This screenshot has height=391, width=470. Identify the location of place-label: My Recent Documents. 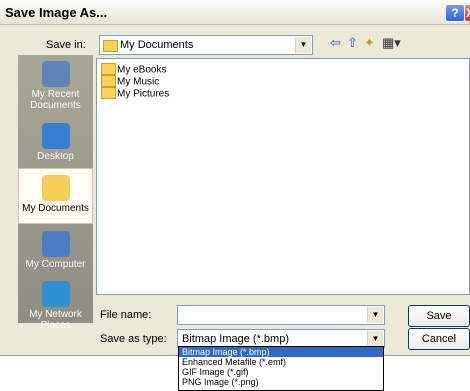
(55, 100).